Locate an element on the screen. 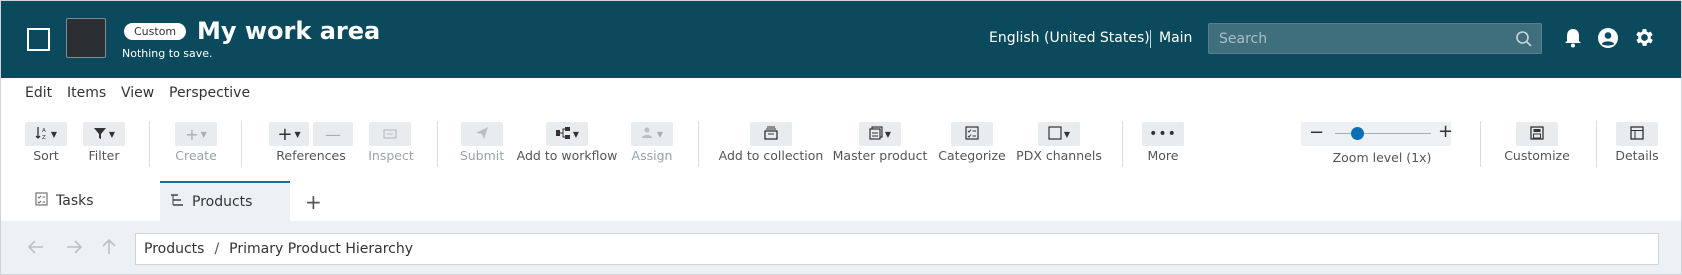 The image size is (1682, 275). add-to-collection-label: Add to collection is located at coordinates (771, 155).